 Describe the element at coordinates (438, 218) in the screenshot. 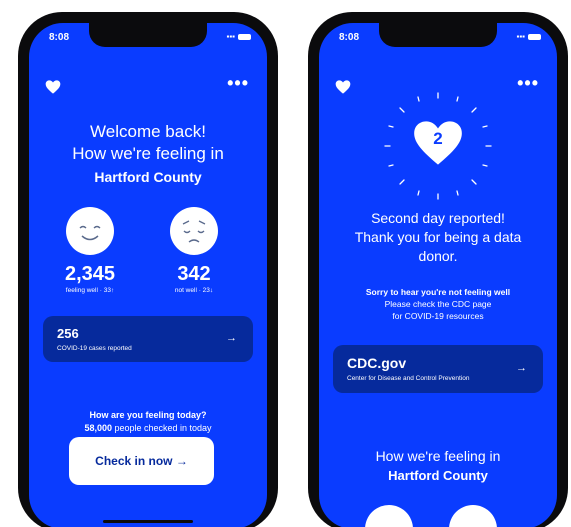

I see `reported-line1: Second day reported!` at that location.